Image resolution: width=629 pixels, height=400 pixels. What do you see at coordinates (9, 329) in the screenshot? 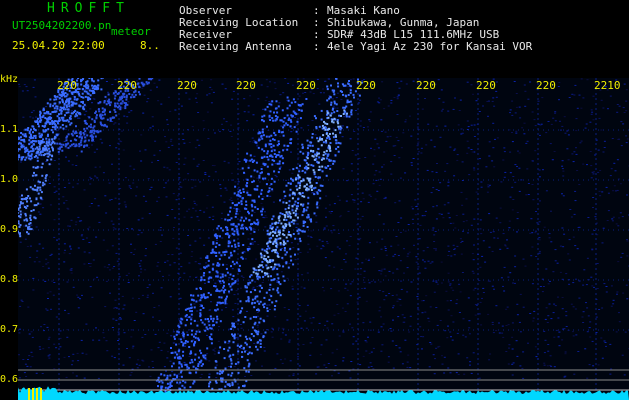
I see `y-tick-label: 0.7` at bounding box center [9, 329].